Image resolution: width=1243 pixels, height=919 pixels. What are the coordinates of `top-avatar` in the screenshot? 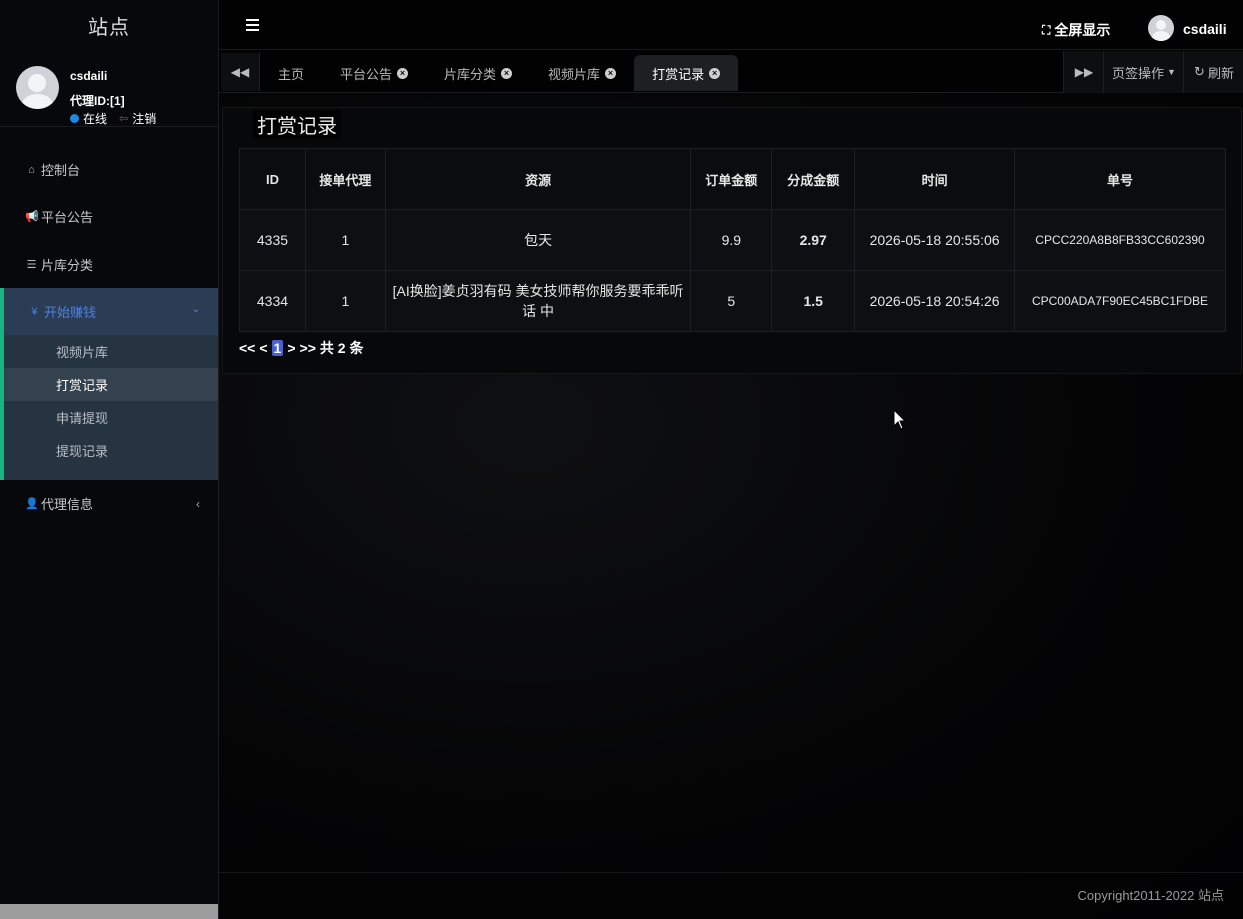 It's located at (1161, 28).